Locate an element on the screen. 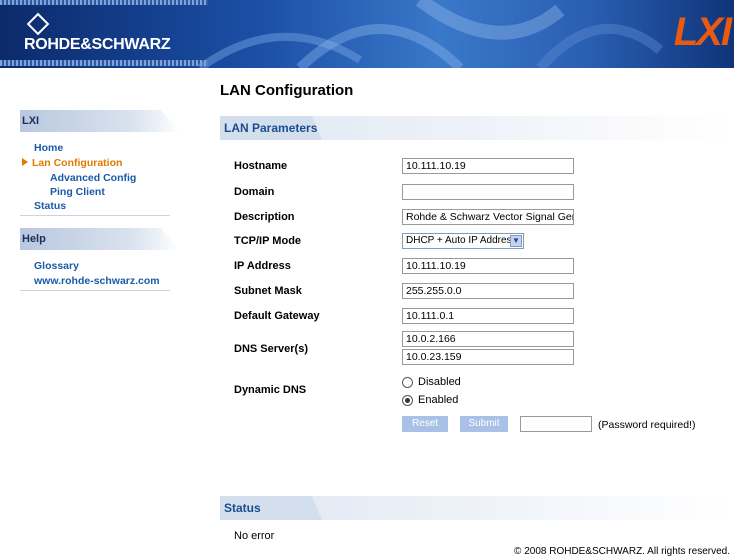 Image resolution: width=734 pixels, height=558 pixels. dns-servers-label: DNS Server(s) is located at coordinates (271, 349).